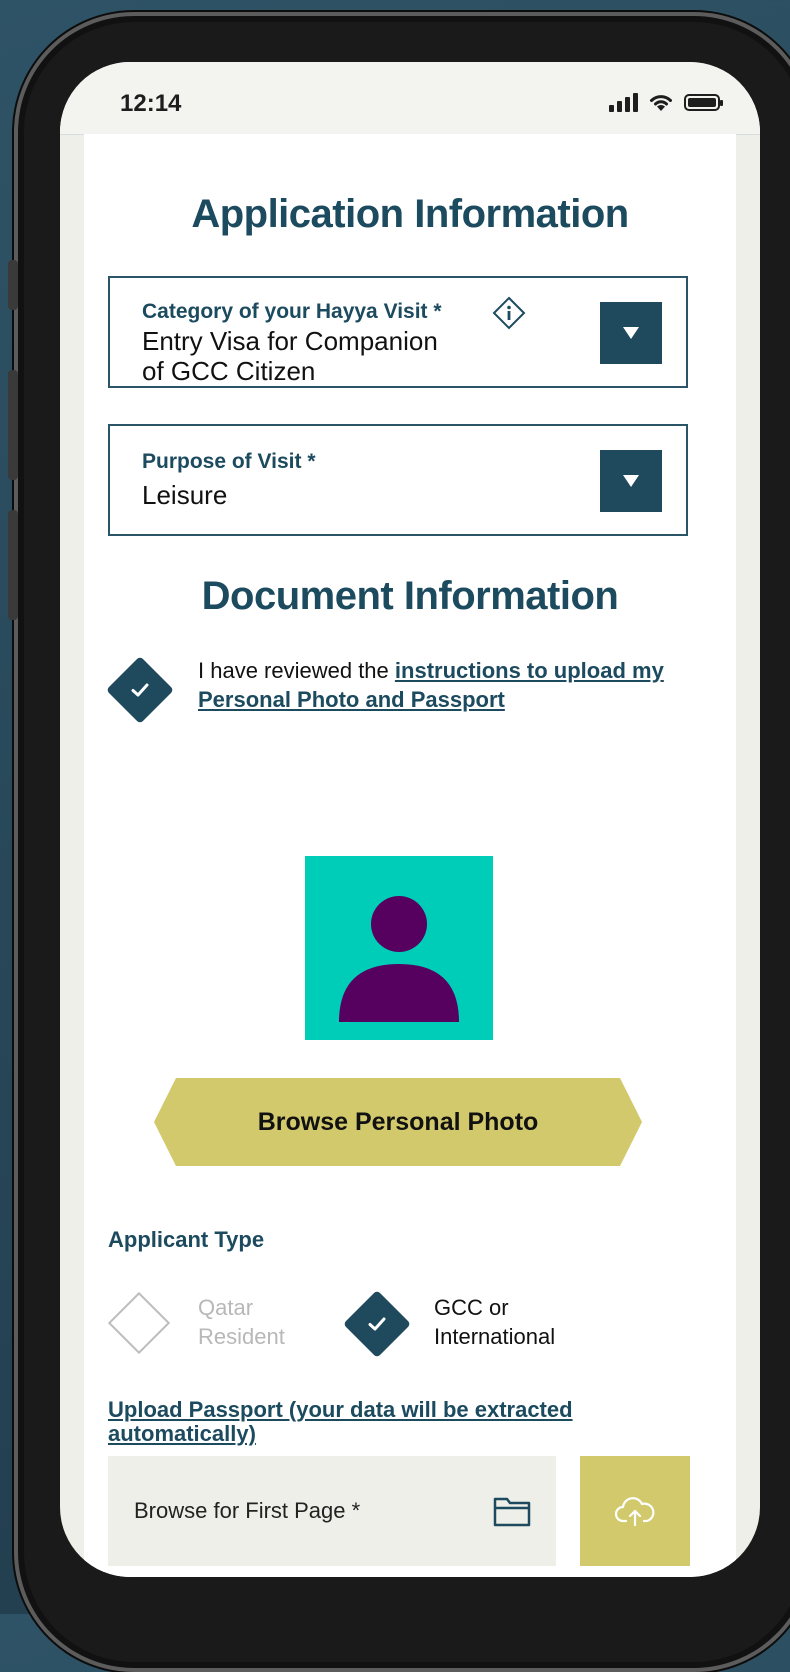 This screenshot has width=790, height=1672. What do you see at coordinates (229, 371) in the screenshot?
I see `category-value-line2: of GCC Citizen` at bounding box center [229, 371].